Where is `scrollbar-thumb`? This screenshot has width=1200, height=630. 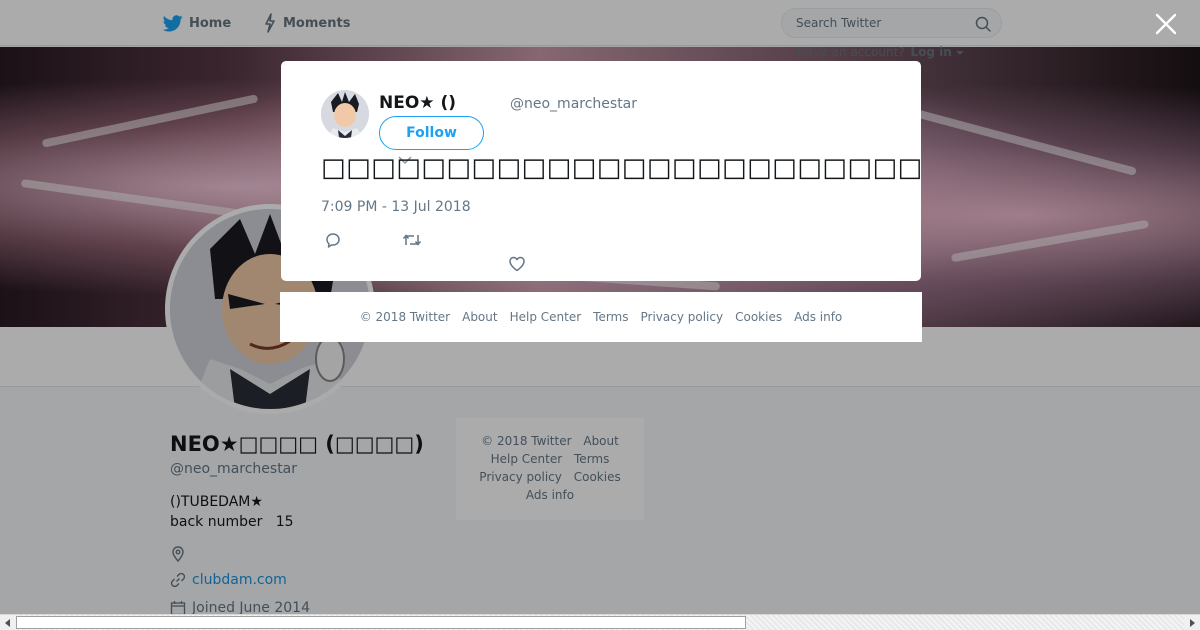 scrollbar-thumb is located at coordinates (381, 622).